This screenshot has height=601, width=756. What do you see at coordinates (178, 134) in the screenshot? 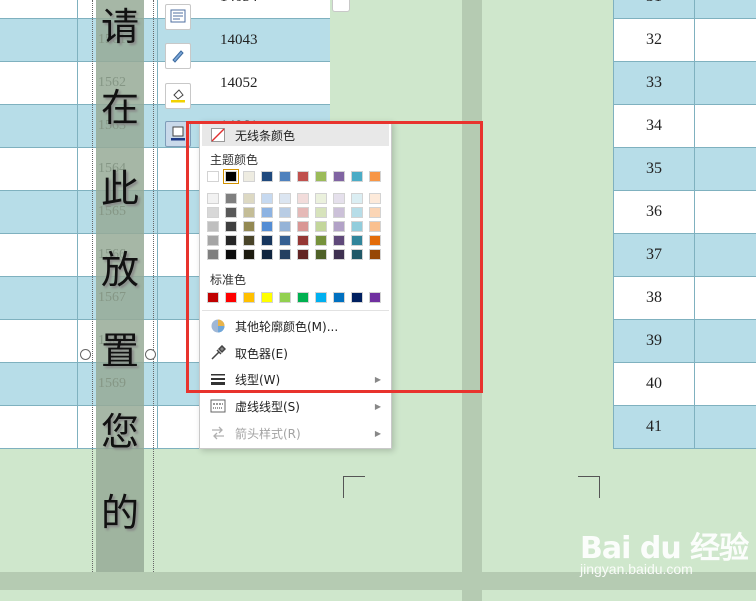
I see `outline-color-button` at bounding box center [178, 134].